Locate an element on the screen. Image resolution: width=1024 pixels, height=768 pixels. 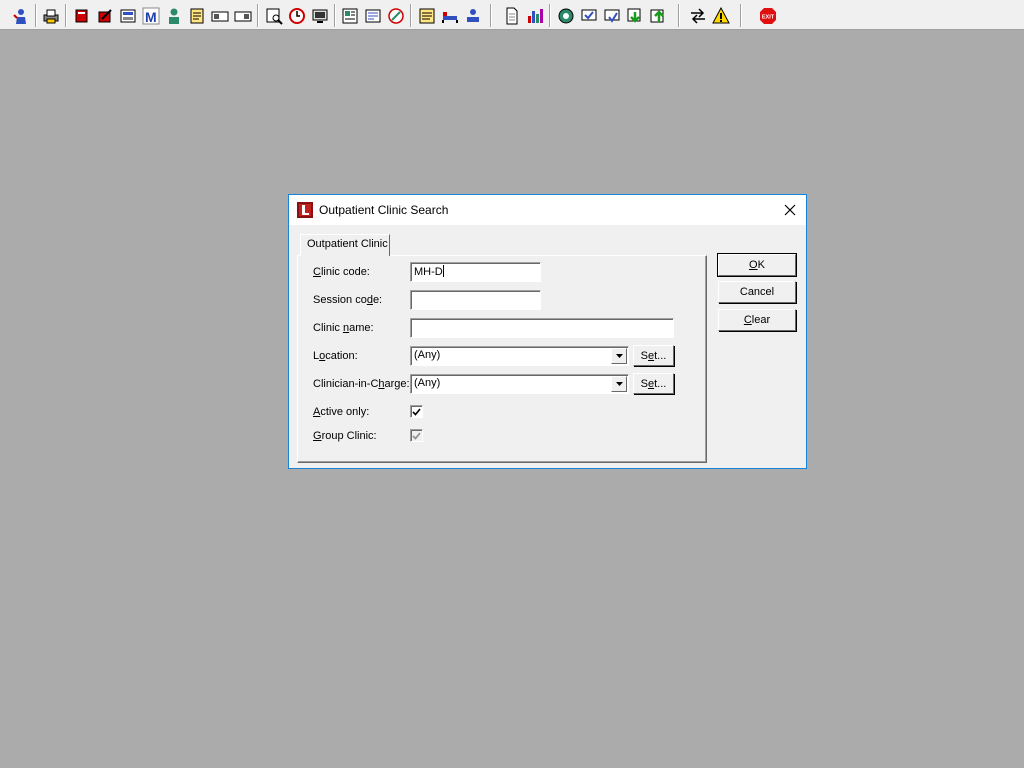
clock-icon is located at coordinates (296, 15).